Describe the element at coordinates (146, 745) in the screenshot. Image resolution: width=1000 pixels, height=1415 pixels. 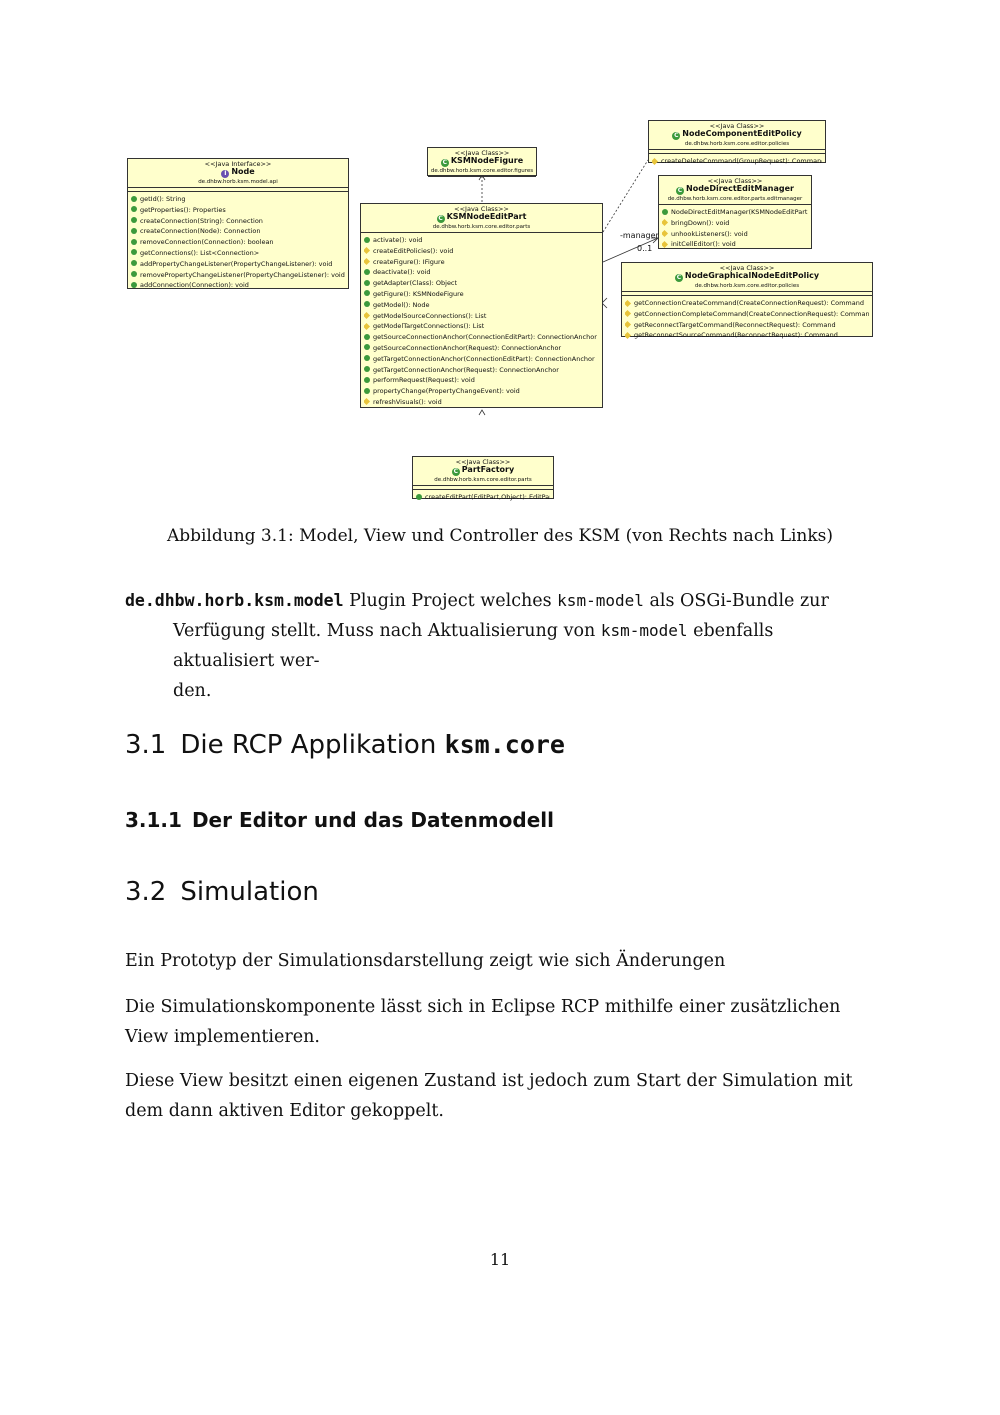
I see `section-number: 3.1` at that location.